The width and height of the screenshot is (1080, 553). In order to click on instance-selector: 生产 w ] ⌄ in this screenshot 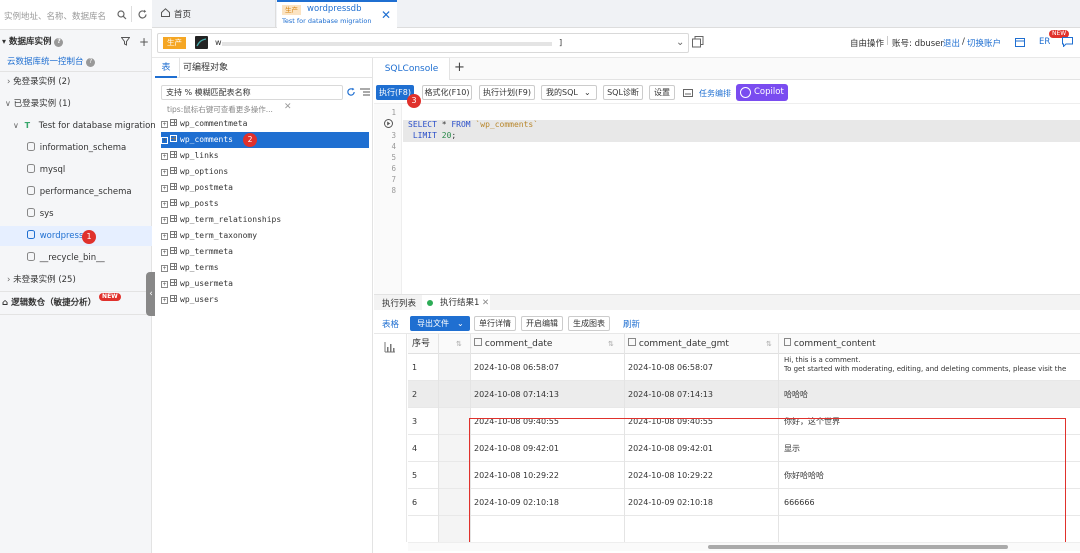, I will do `click(423, 43)`.